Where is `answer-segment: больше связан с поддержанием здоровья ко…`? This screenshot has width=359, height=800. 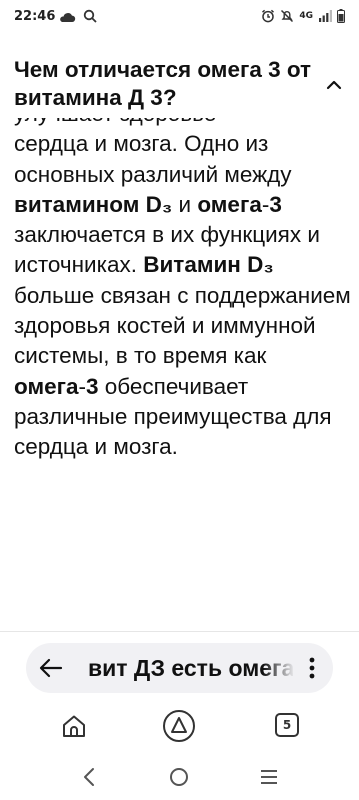
answer-segment: больше связан с поддержанием здоровья ко… is located at coordinates (182, 325).